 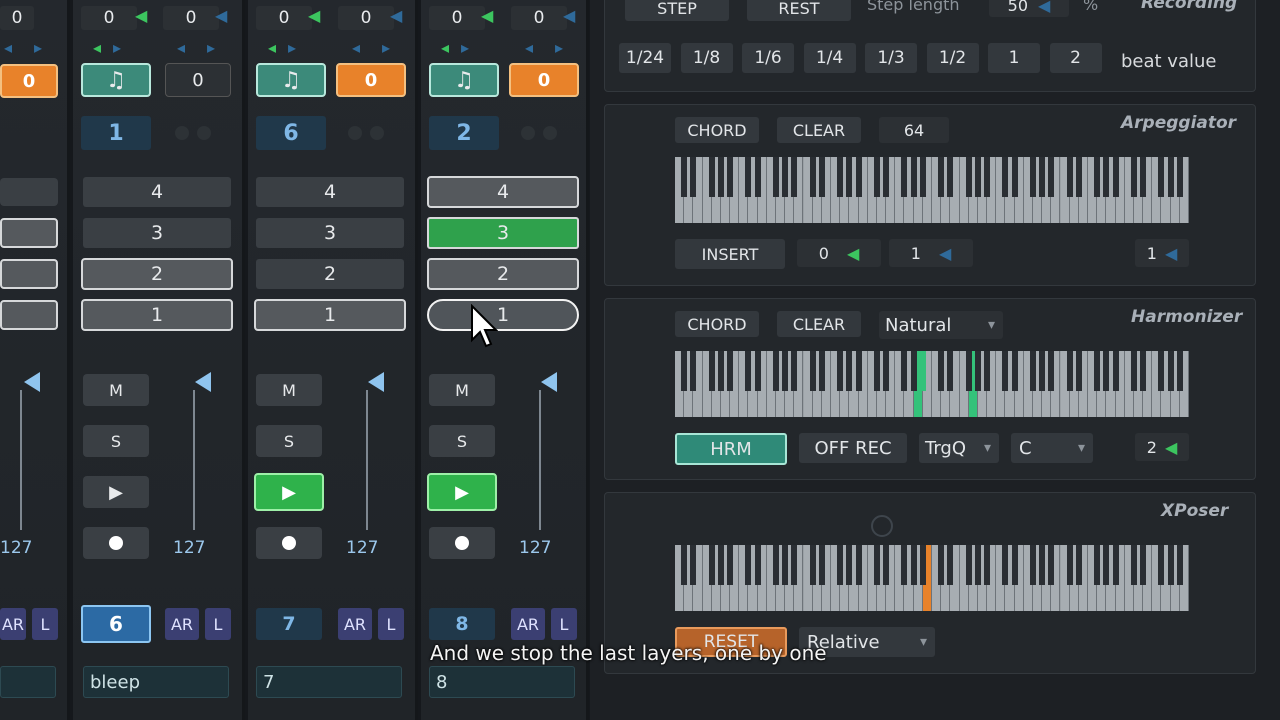 I want to click on strip0-ar-button: AR, so click(x=13, y=624).